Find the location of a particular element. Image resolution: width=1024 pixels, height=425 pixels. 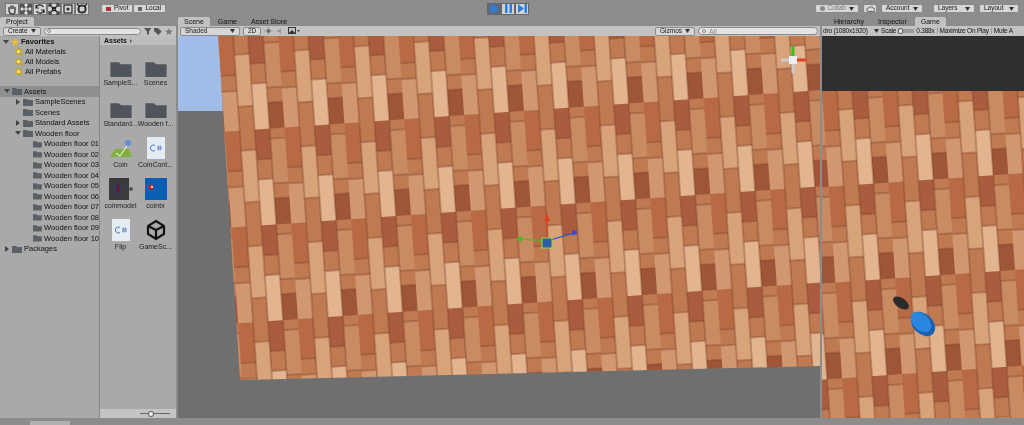

play-icon is located at coordinates (494, 8).